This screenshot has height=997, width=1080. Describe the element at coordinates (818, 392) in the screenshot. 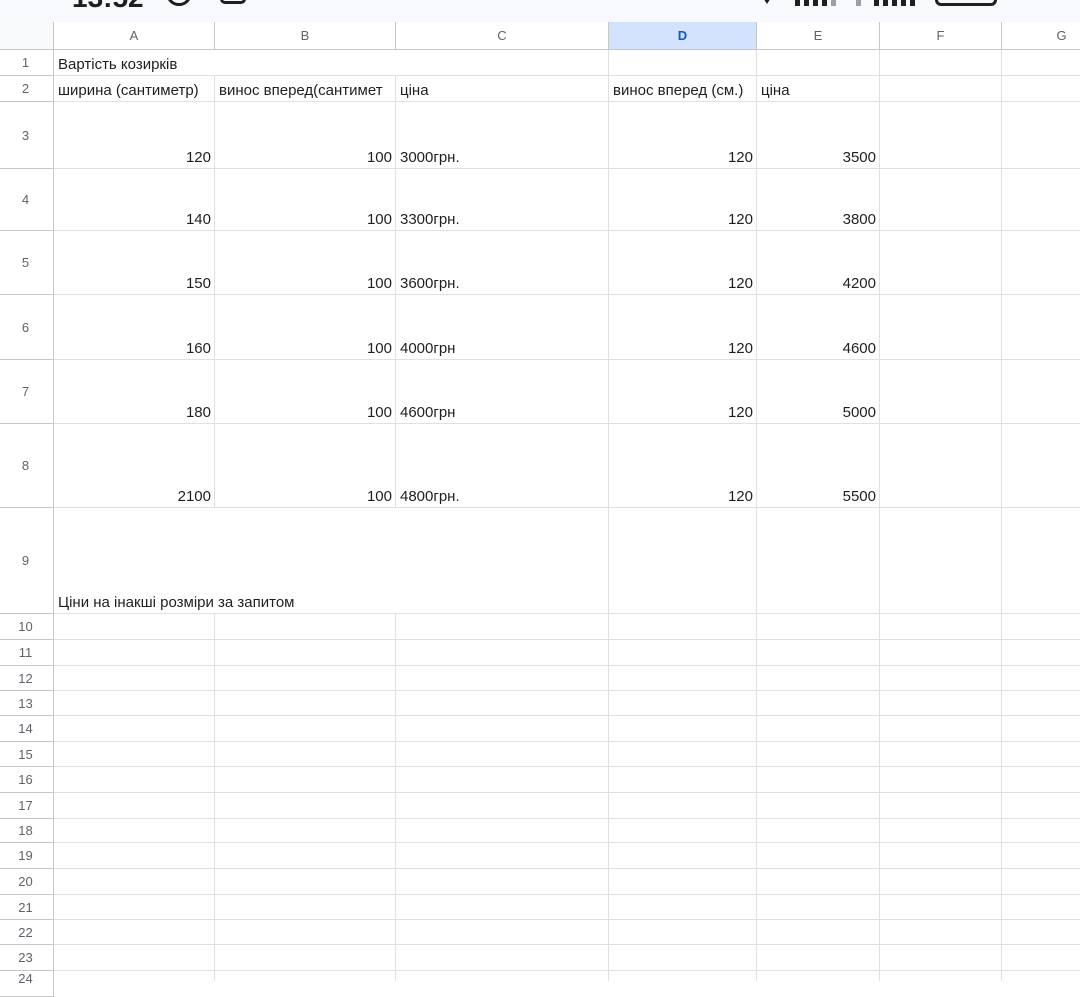

I see `cell-e7: 5000` at that location.